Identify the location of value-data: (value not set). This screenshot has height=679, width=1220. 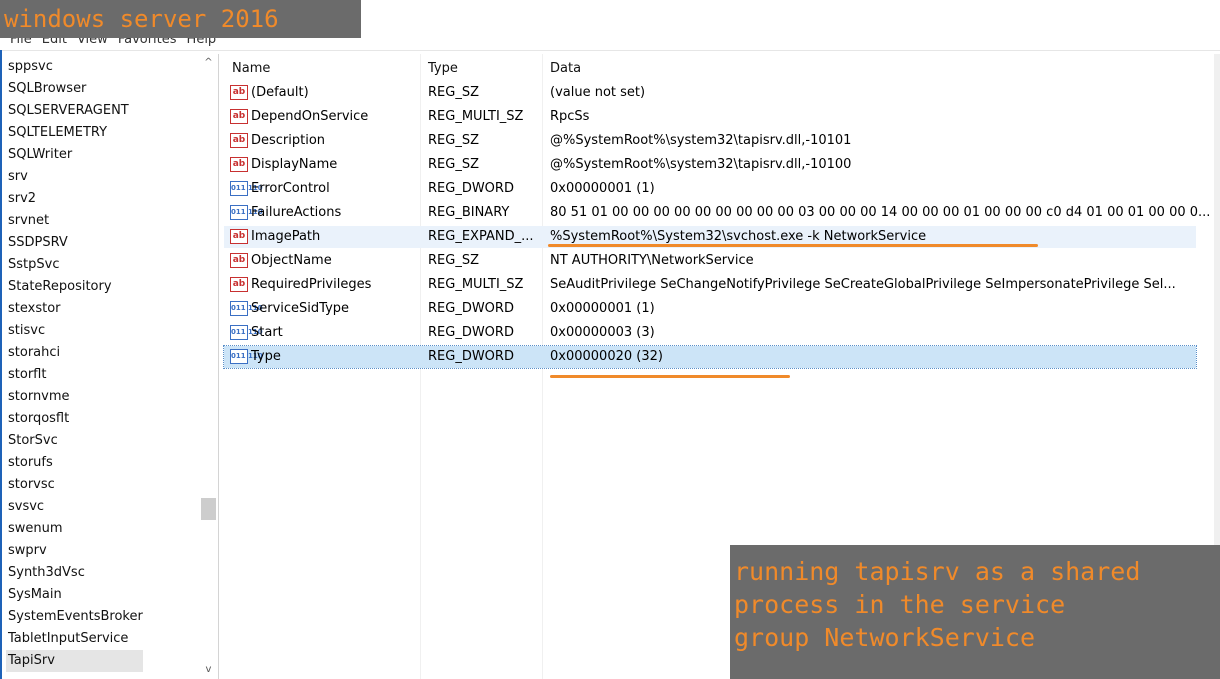
(598, 92).